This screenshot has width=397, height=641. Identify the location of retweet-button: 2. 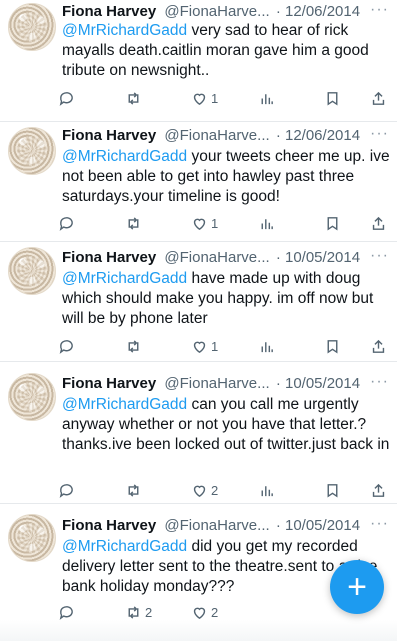
(138, 612).